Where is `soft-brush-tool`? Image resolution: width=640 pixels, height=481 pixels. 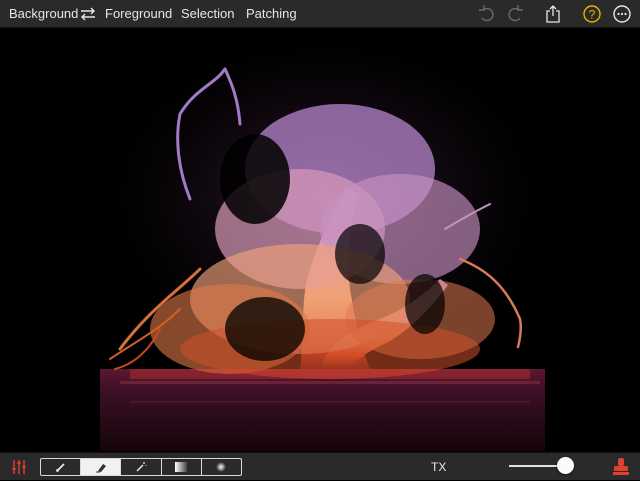
soft-brush-tool is located at coordinates (221, 467).